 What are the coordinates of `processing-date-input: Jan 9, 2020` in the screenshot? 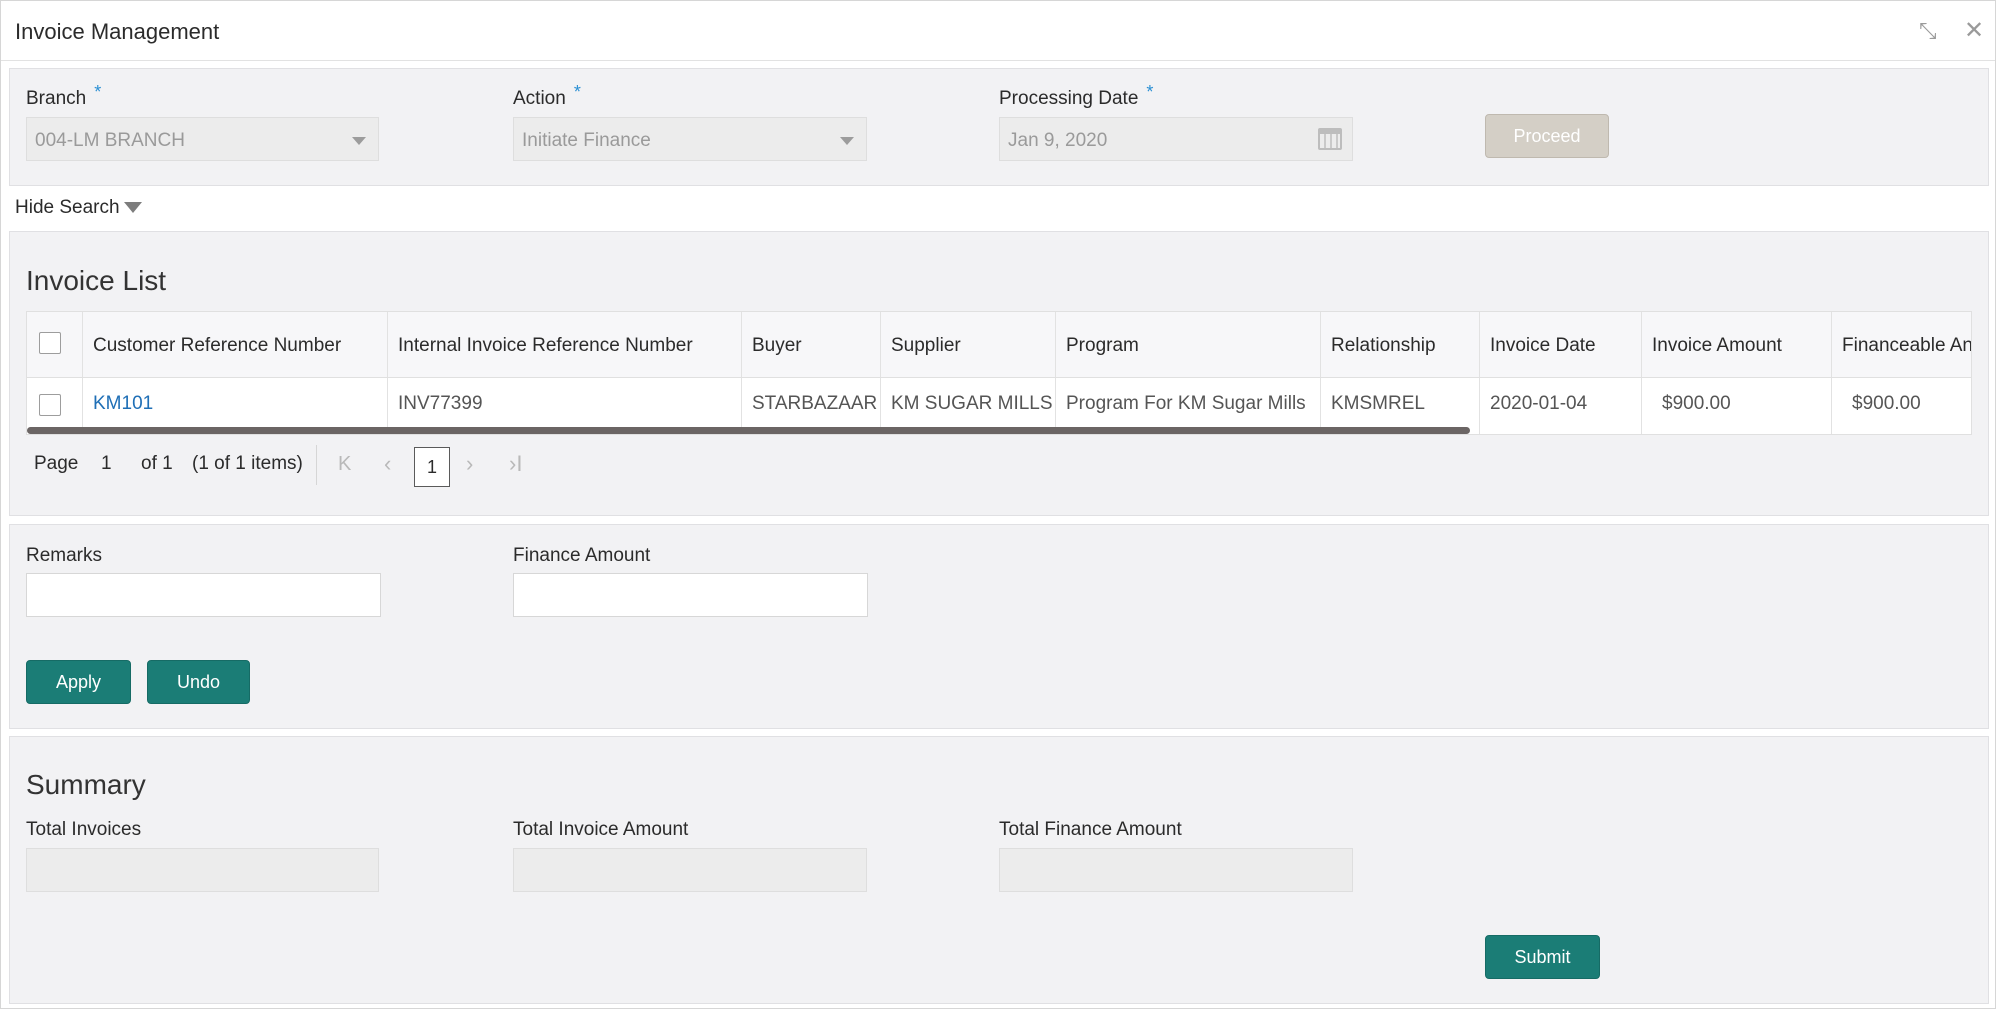 It's located at (1176, 139).